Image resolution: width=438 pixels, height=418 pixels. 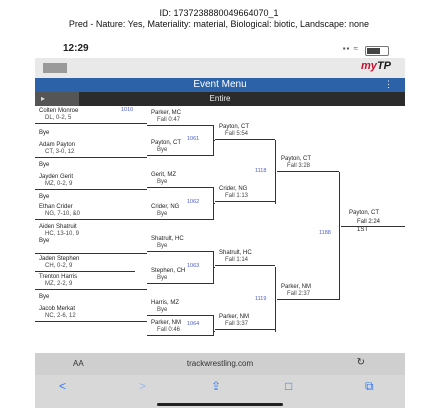 What do you see at coordinates (388, 84) in the screenshot?
I see `more-icon: ⋮` at bounding box center [388, 84].